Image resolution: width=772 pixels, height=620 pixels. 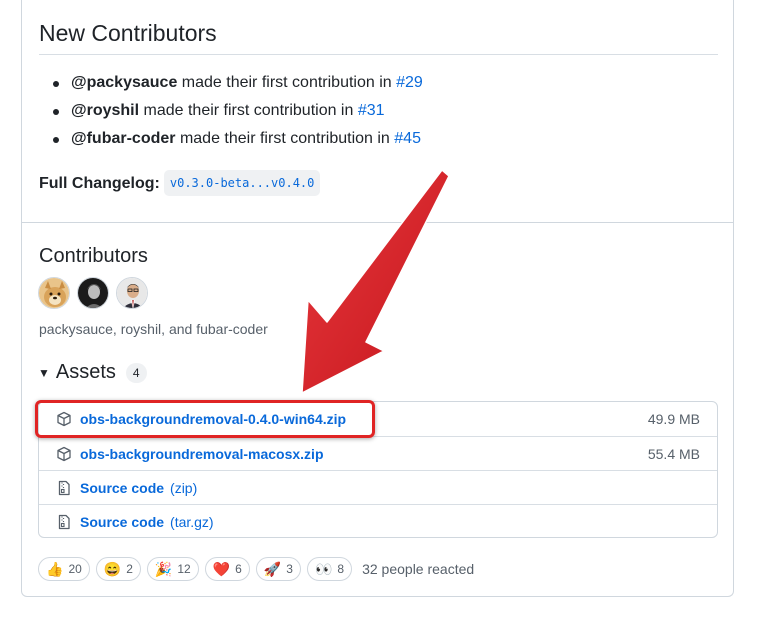 What do you see at coordinates (238, 569) in the screenshot?
I see `reaction-count: 6` at bounding box center [238, 569].